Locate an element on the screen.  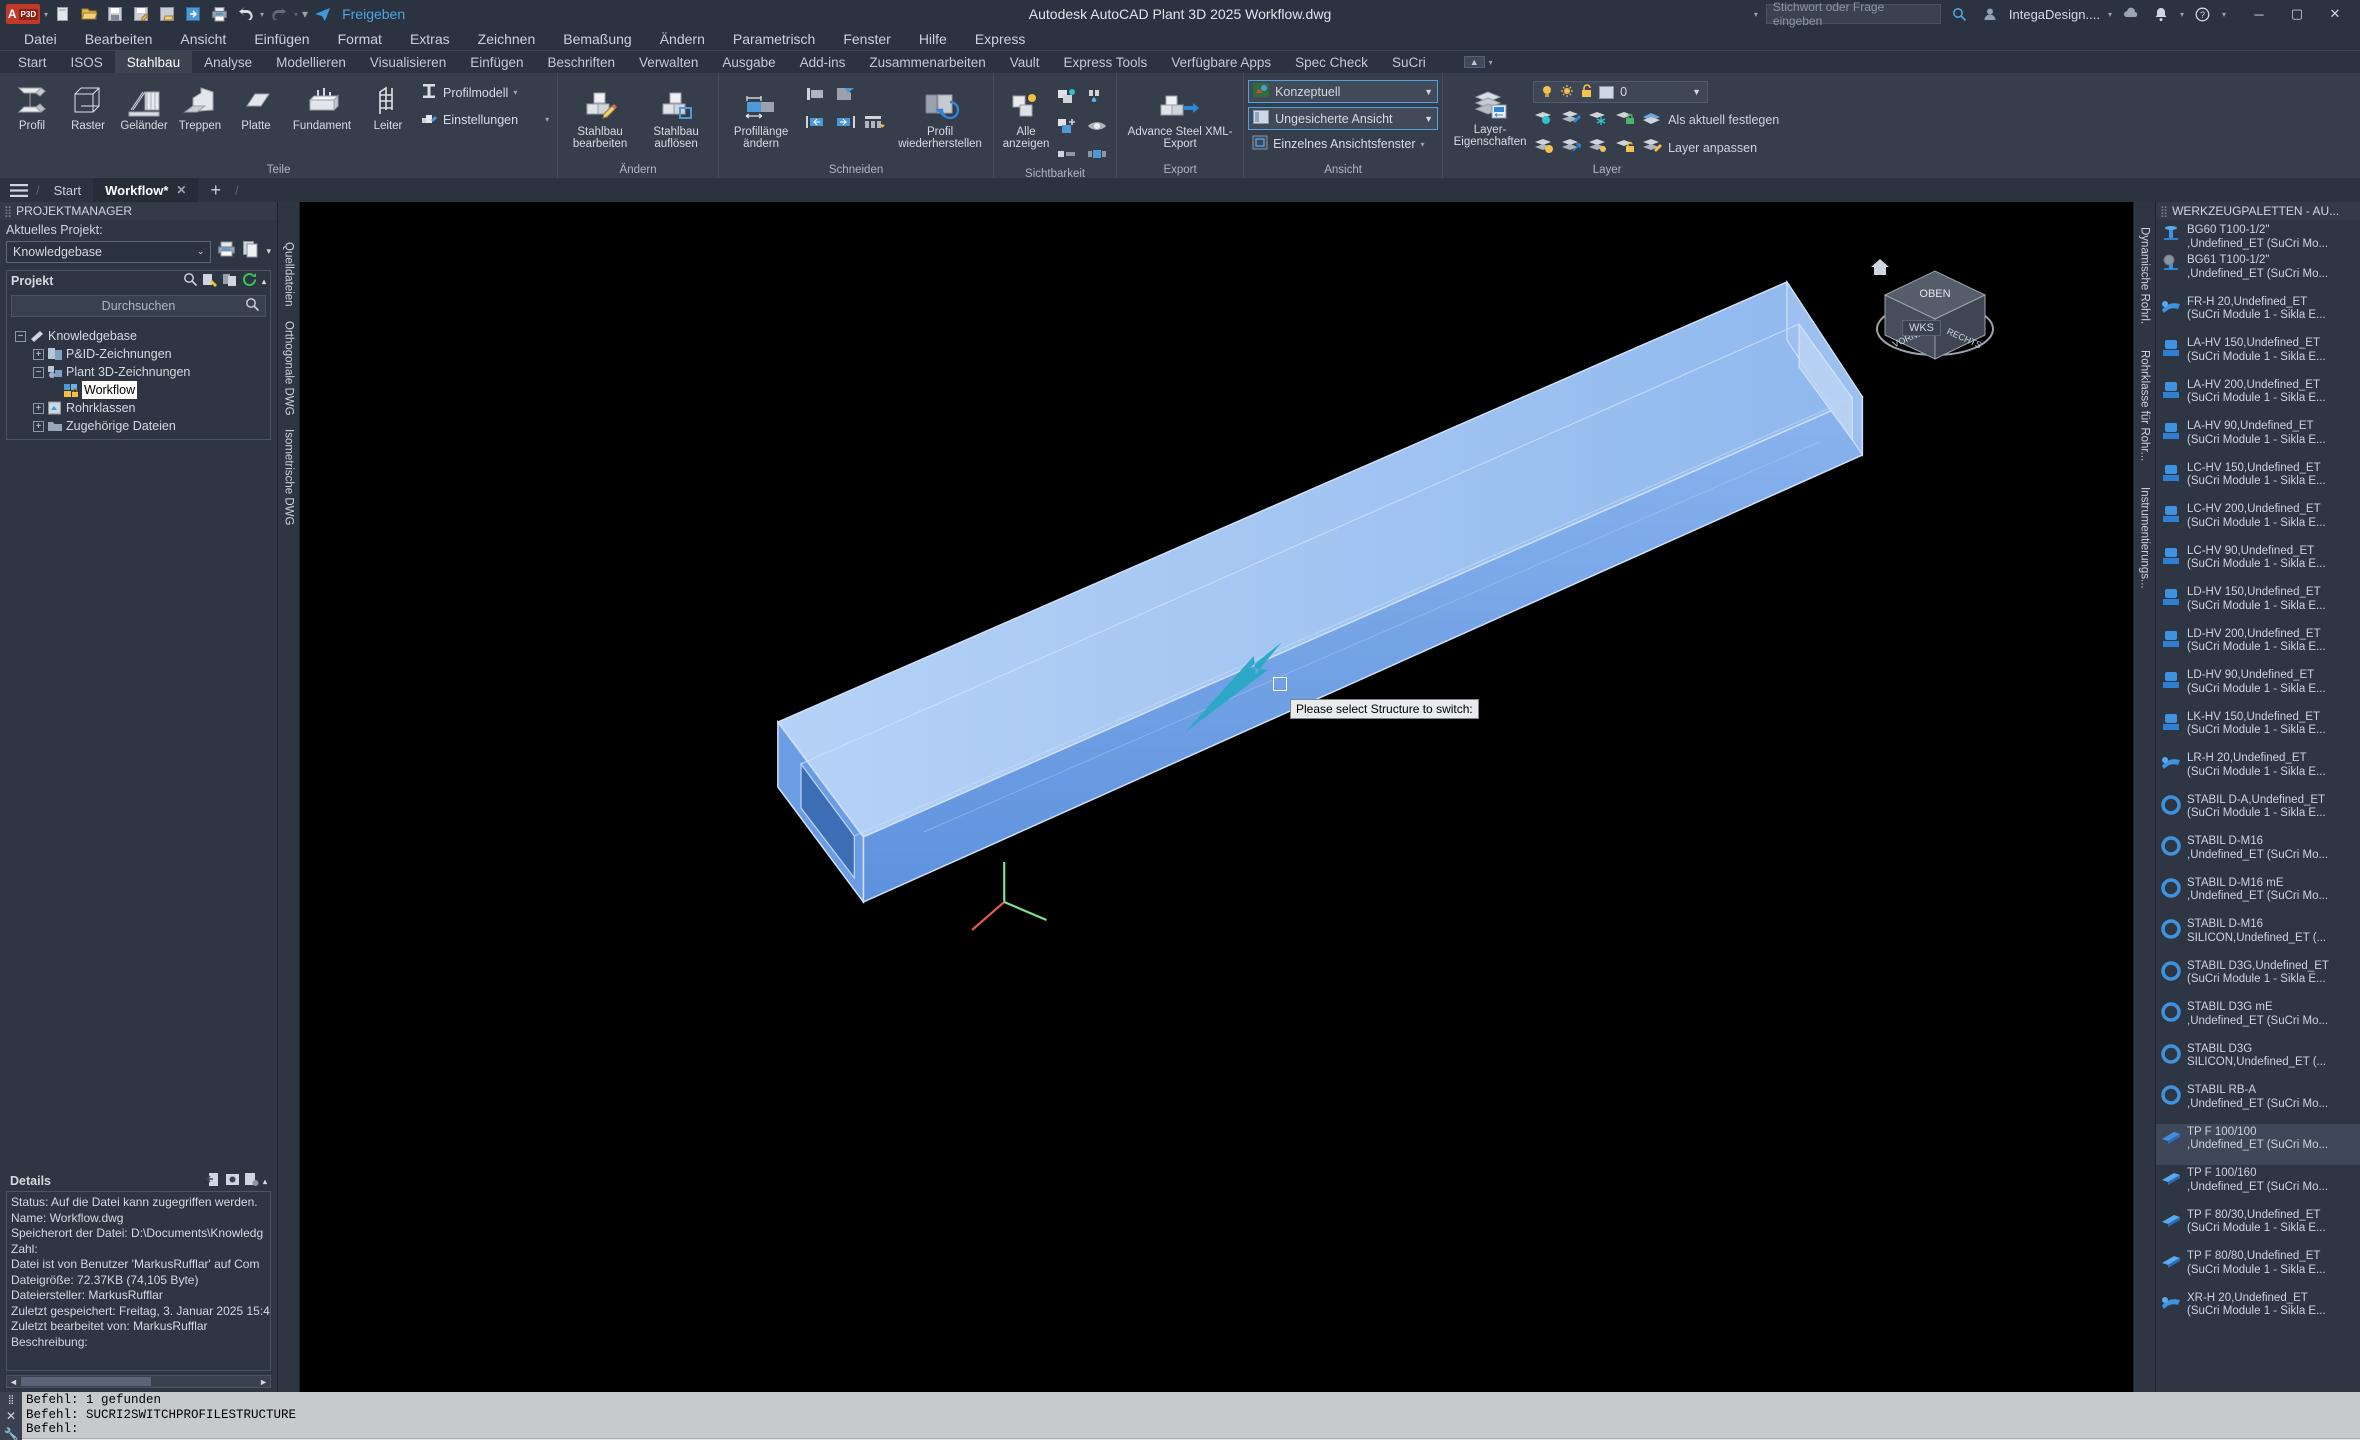
menu-item-format: Format is located at coordinates (360, 39).